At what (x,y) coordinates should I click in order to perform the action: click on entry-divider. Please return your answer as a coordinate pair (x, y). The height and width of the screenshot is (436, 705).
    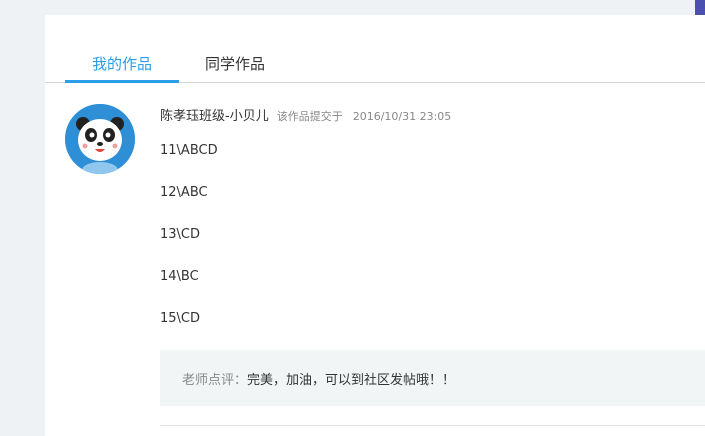
    Looking at the image, I should click on (432, 425).